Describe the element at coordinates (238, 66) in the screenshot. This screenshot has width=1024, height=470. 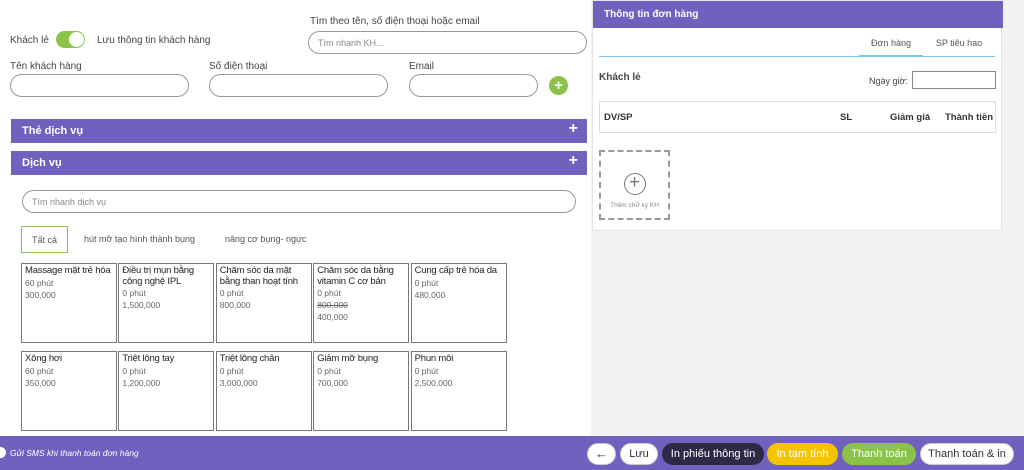
I see `phone-label: Số điện thoại` at that location.